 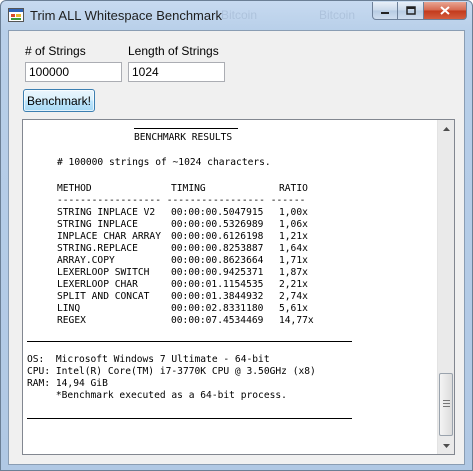 What do you see at coordinates (293, 236) in the screenshot?
I see `row-ratio: 1,21x` at bounding box center [293, 236].